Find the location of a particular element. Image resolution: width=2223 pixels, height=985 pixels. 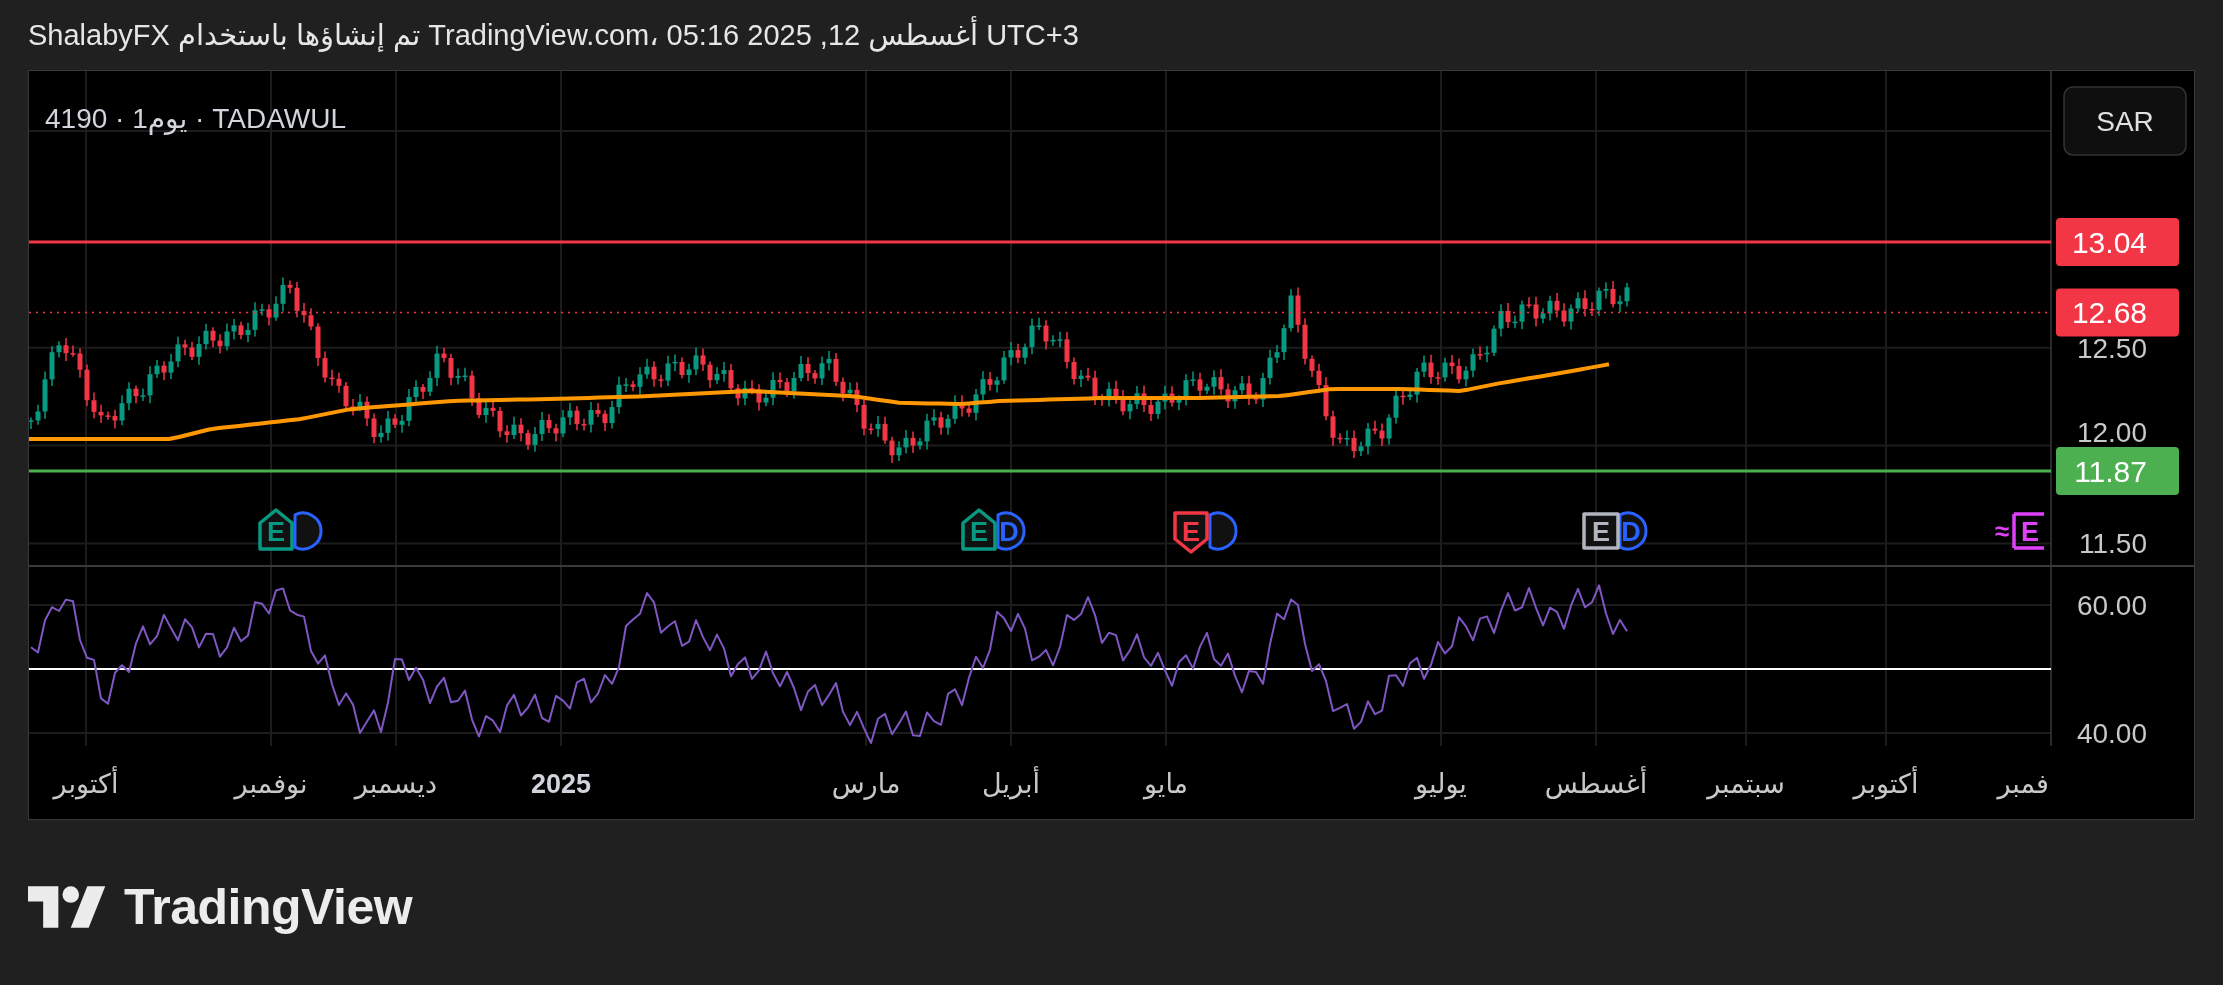

rsi-axis-label: 40.00 is located at coordinates (2111, 733).